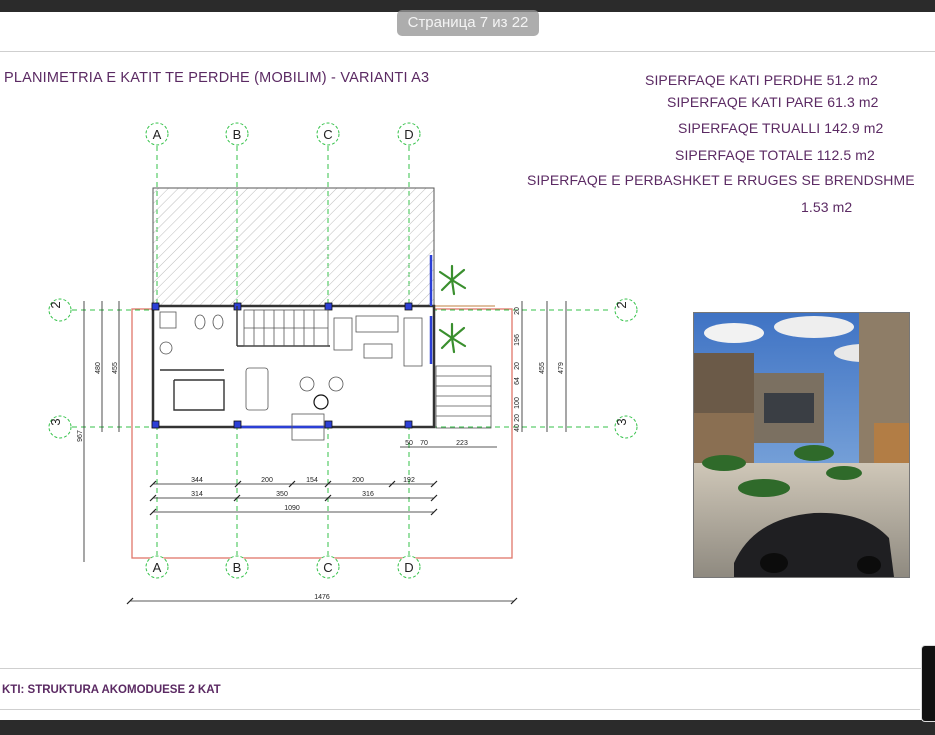  I want to click on dim-344: 344, so click(197, 480).